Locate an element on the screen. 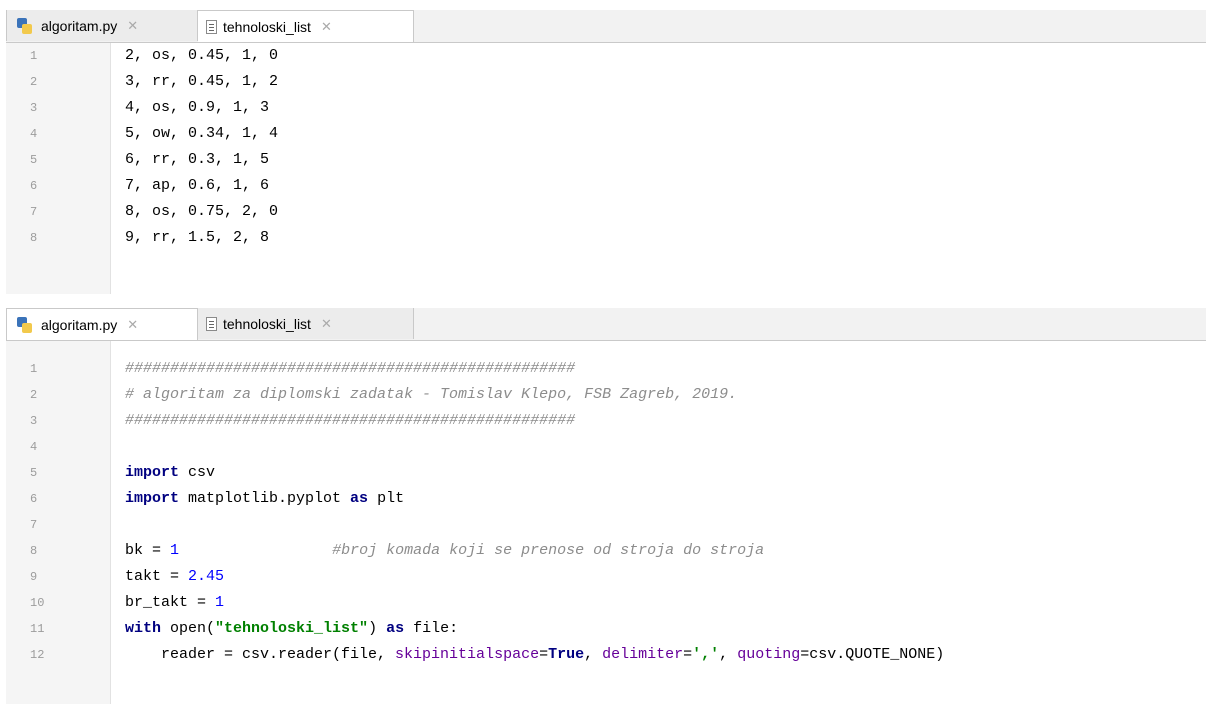 This screenshot has width=1206, height=704. code-line: 7 is located at coordinates (606, 525).